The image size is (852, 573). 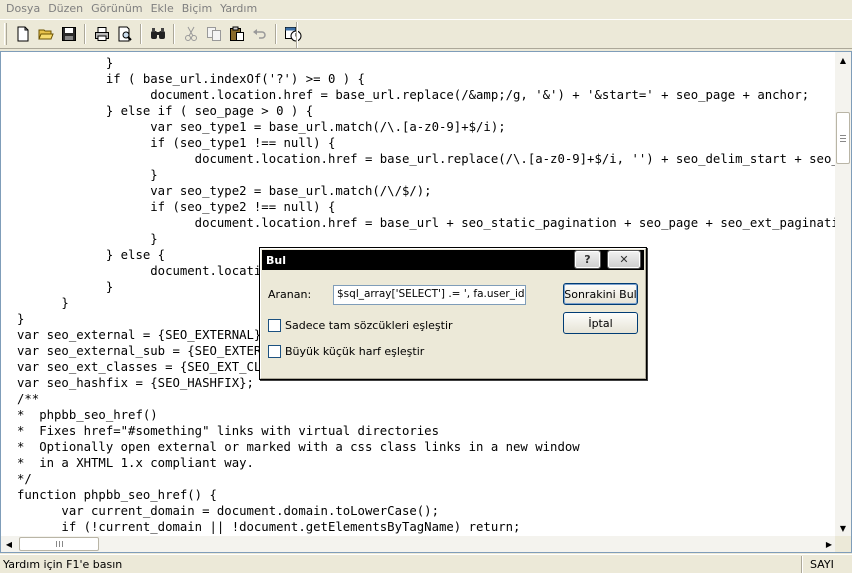 I want to click on match-case-checkbox, so click(x=274, y=351).